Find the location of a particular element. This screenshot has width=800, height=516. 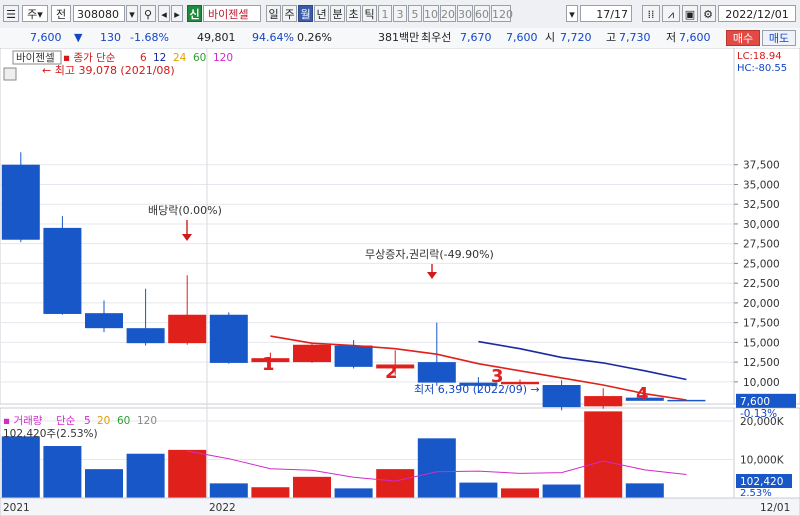

tab-count-3: 10 is located at coordinates (431, 13).